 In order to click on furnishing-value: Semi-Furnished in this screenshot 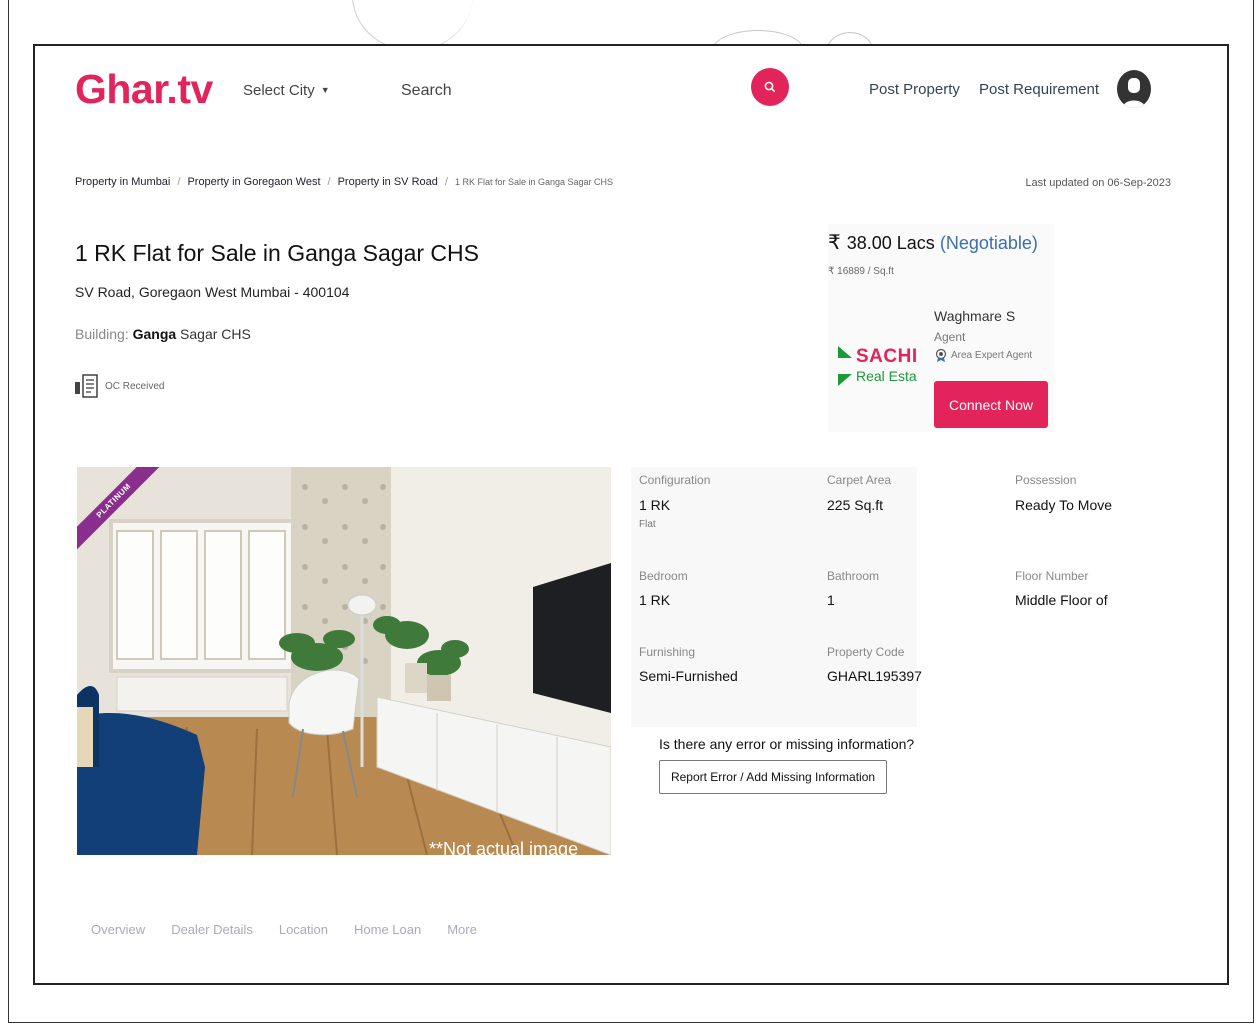, I will do `click(688, 676)`.